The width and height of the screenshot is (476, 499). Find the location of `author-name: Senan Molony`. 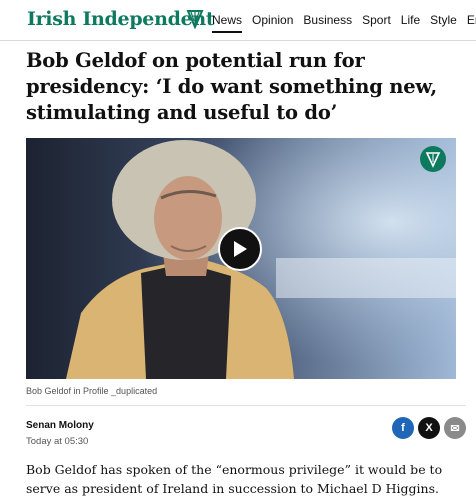

author-name: Senan Molony is located at coordinates (60, 425).